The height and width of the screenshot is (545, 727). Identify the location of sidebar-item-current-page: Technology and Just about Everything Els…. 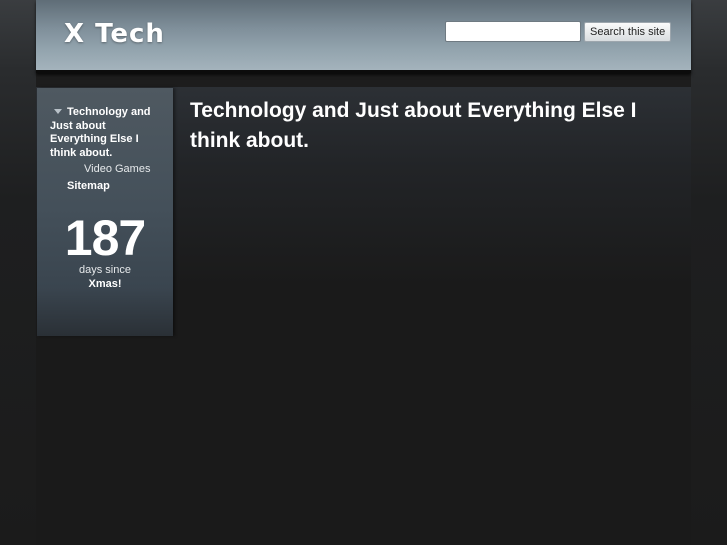
(106, 133).